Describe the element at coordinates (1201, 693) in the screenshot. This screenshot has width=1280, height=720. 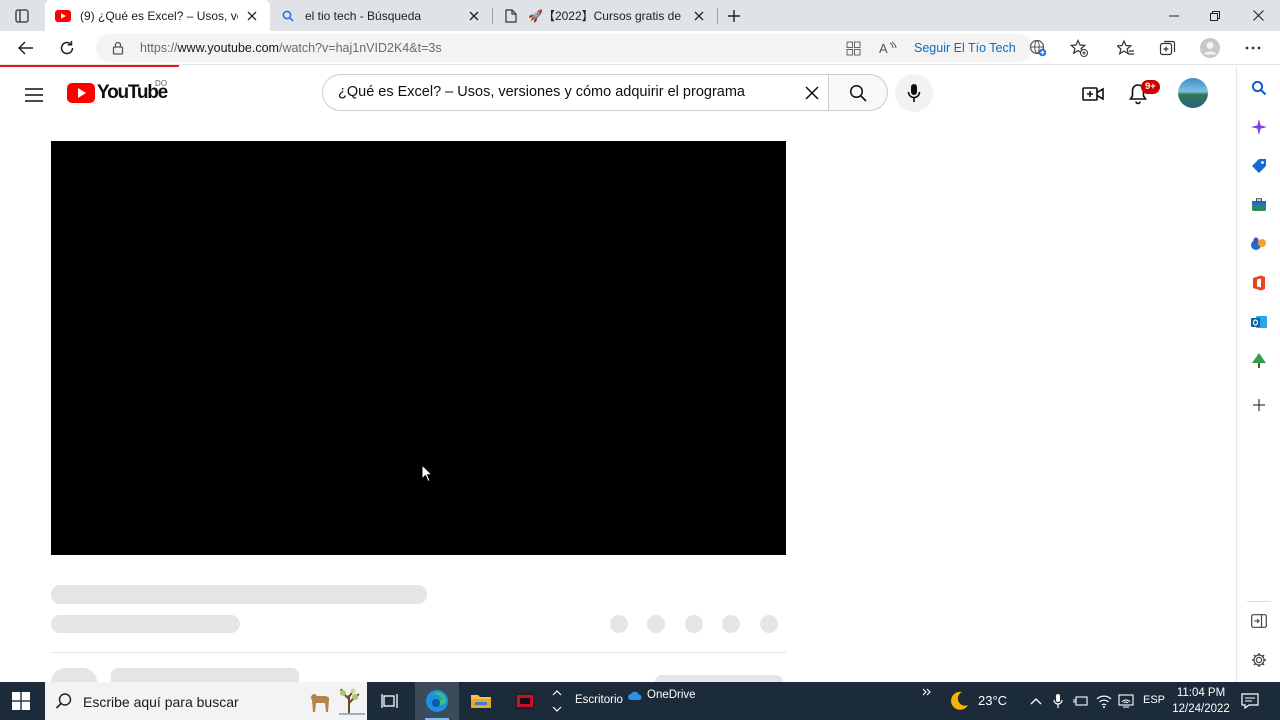
I see `clock-time: 11:04 PM` at that location.